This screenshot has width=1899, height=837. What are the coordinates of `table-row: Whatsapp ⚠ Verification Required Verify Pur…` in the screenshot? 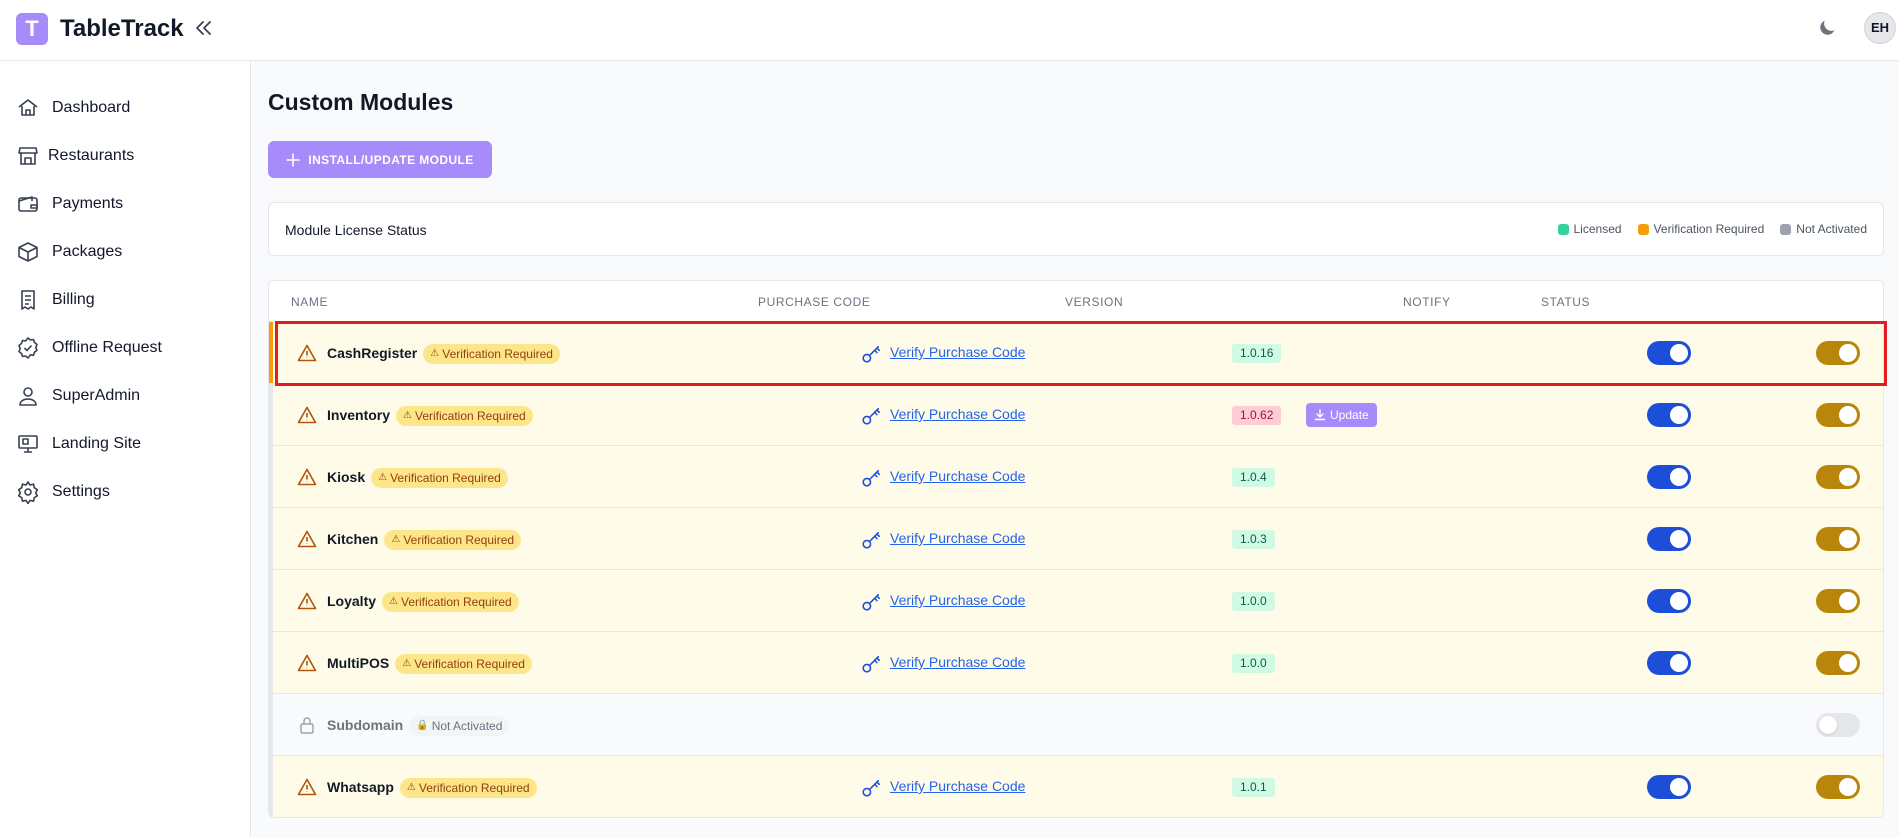 It's located at (1076, 786).